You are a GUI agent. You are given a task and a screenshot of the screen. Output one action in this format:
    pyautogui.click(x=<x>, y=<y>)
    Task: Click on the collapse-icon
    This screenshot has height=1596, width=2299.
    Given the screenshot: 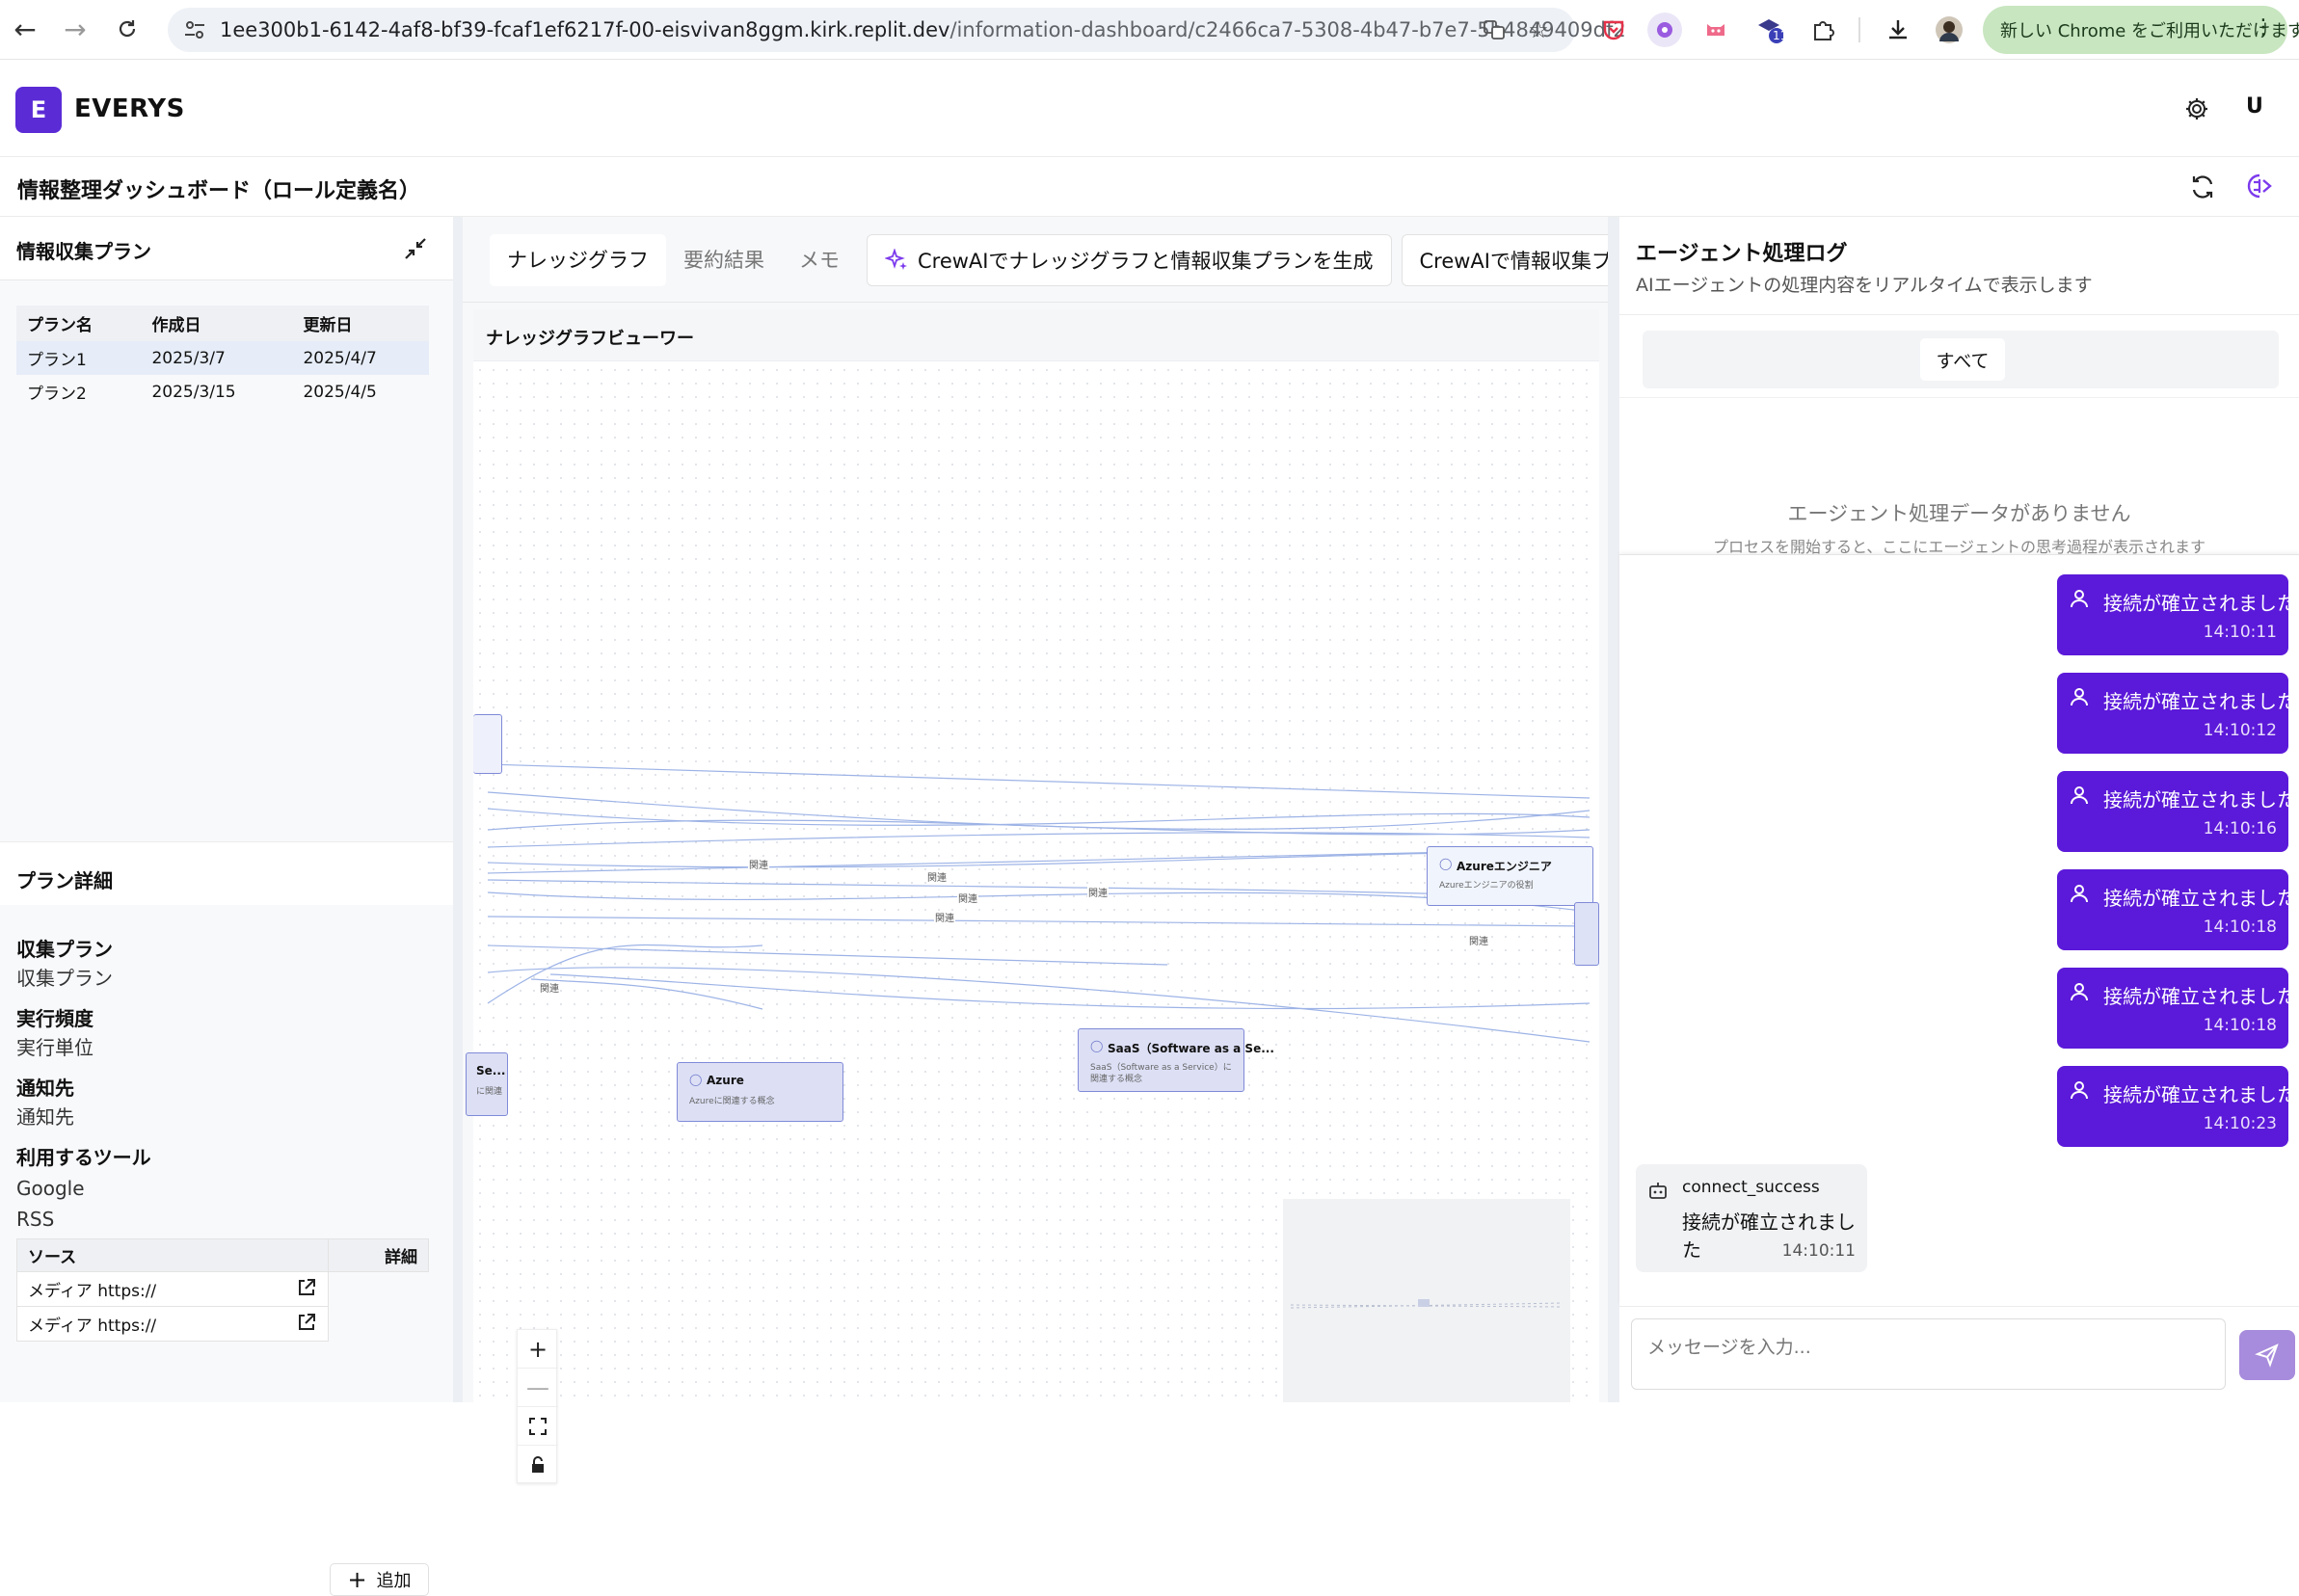 What is the action you would take?
    pyautogui.click(x=416, y=248)
    